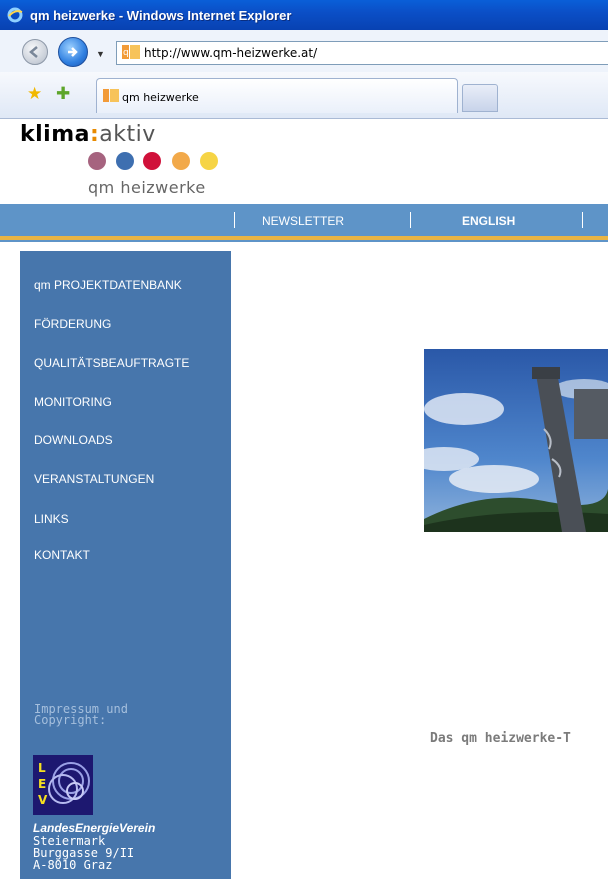  I want to click on svg-text: L, so click(42, 768).